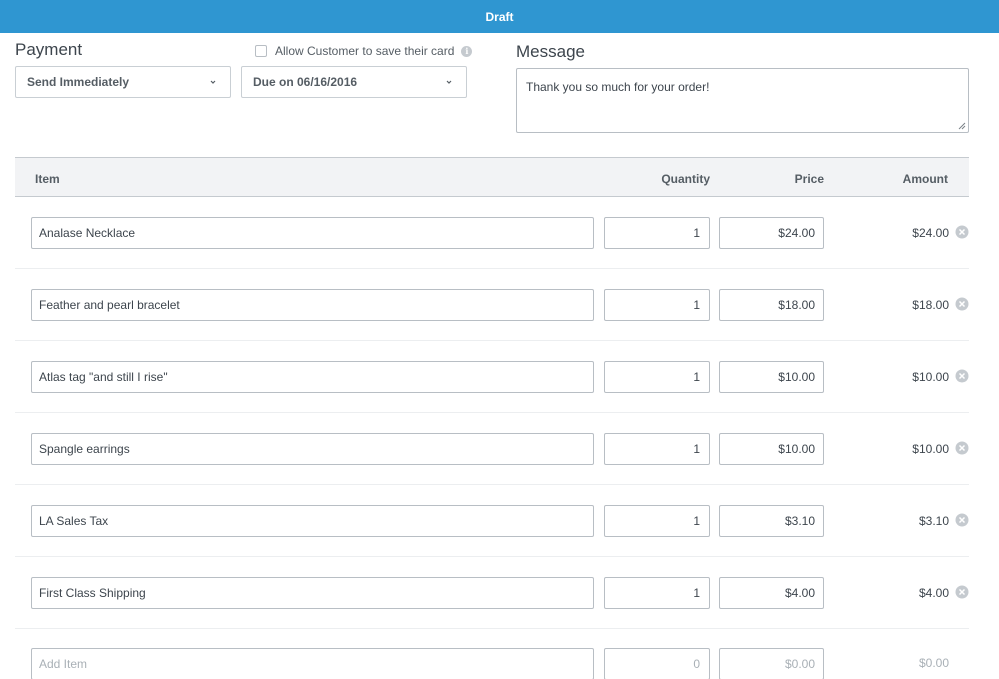  I want to click on message-text: Thank you so much for your order!, so click(618, 87).